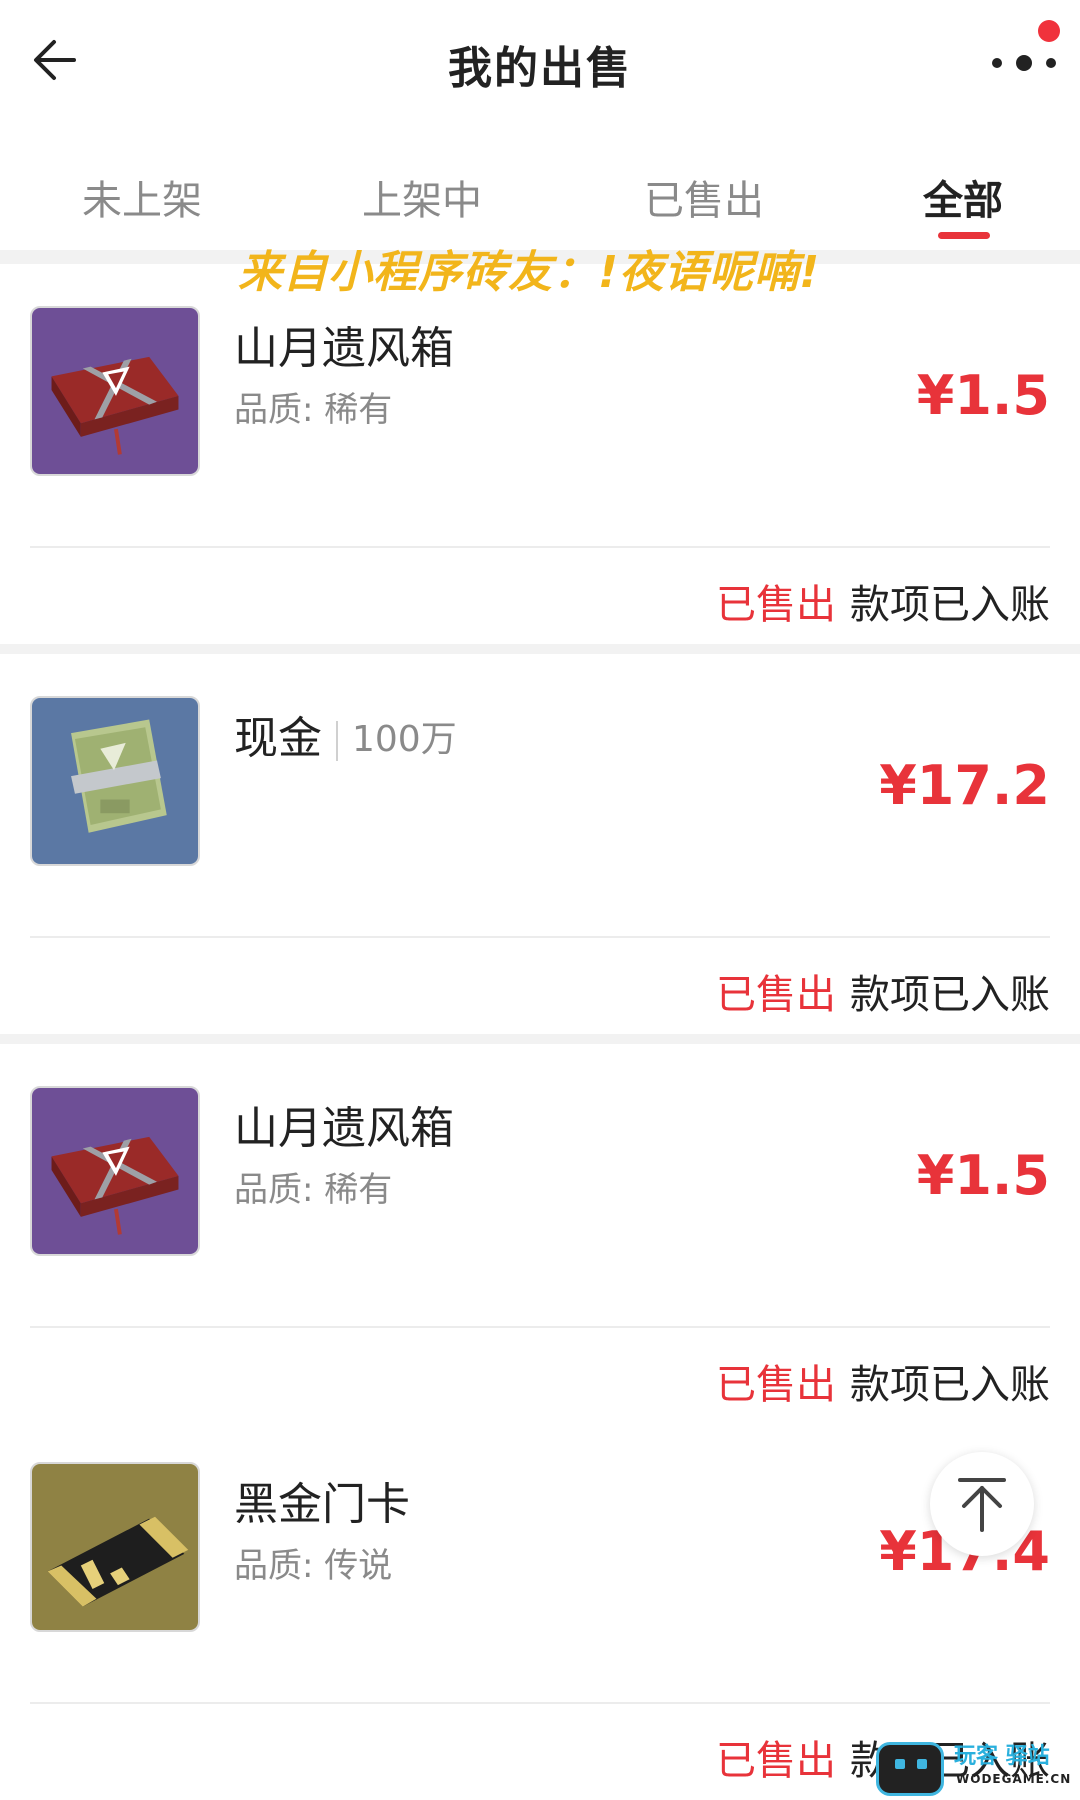 The image size is (1080, 1800). Describe the element at coordinates (142, 197) in the screenshot. I see `tab-unlisted: 未上架` at that location.